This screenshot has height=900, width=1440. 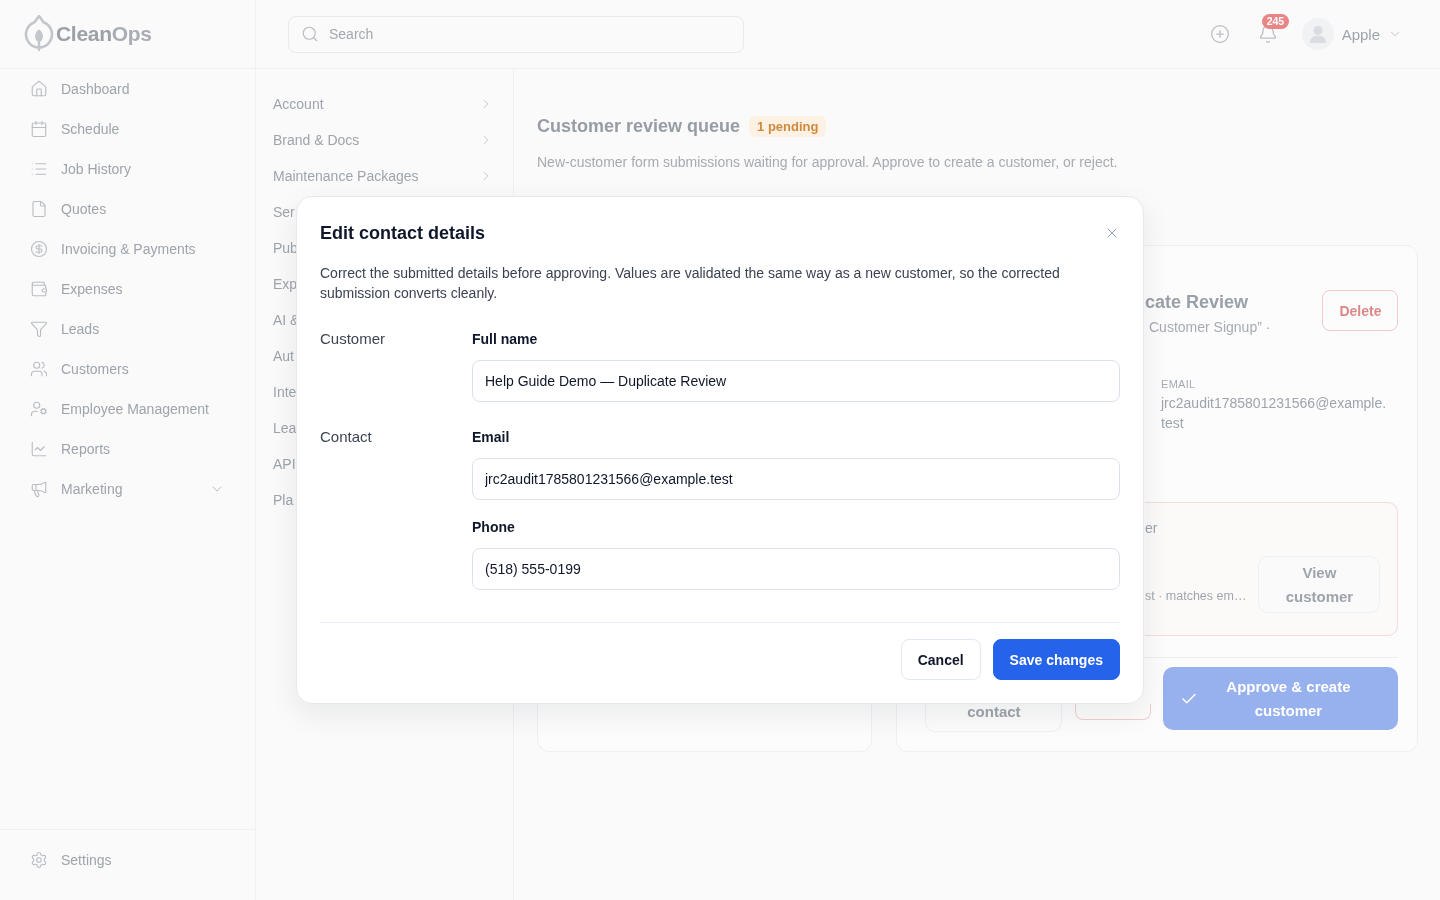 What do you see at coordinates (284, 212) in the screenshot?
I see `settings-nav-item: Ser` at bounding box center [284, 212].